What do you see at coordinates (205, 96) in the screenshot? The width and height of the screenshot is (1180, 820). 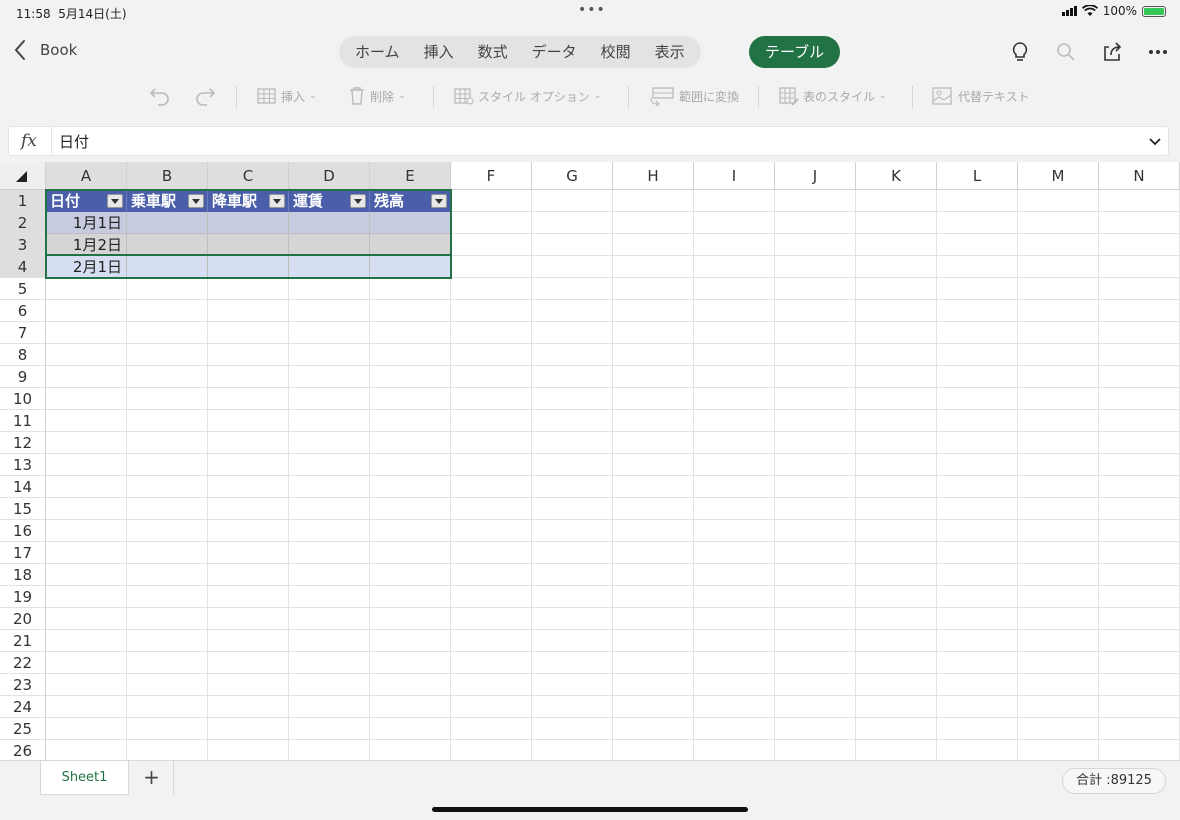 I see `redo-button` at bounding box center [205, 96].